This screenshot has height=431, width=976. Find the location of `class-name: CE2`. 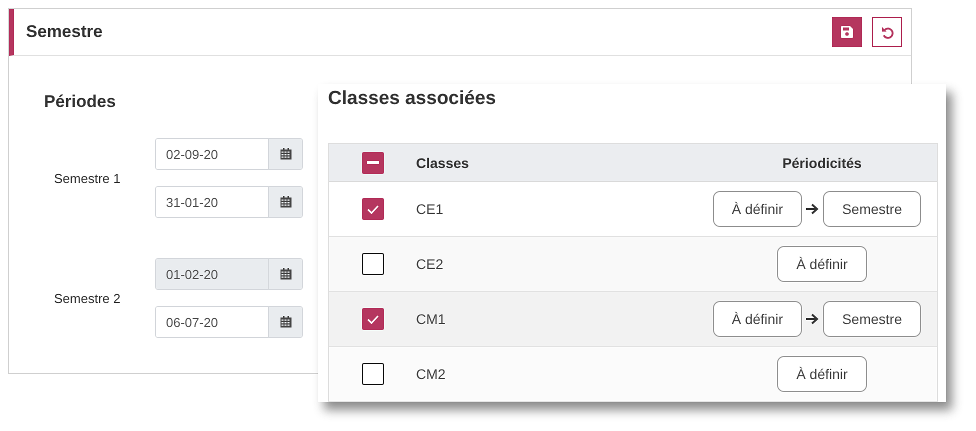

class-name: CE2 is located at coordinates (430, 264).